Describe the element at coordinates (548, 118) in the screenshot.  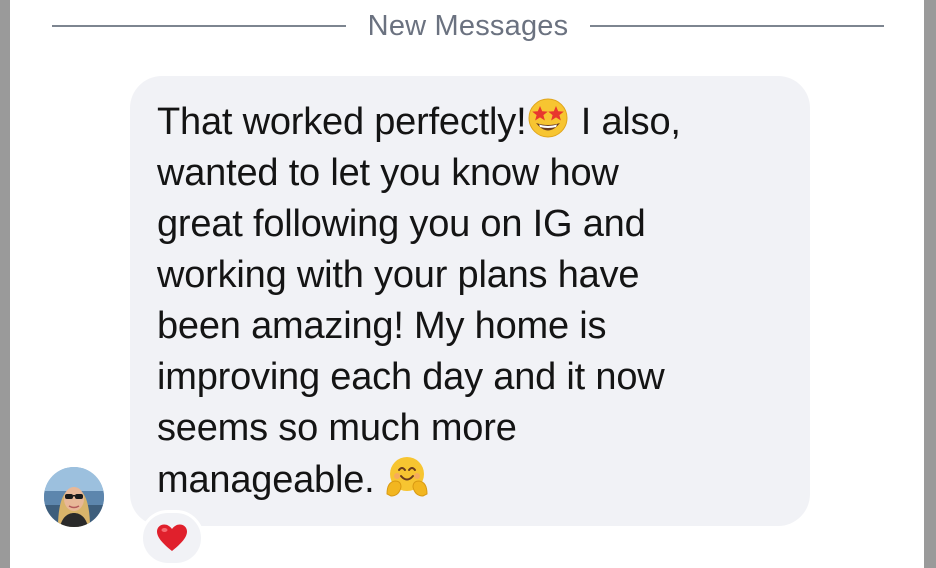
I see `star-struck-emoji-icon` at that location.